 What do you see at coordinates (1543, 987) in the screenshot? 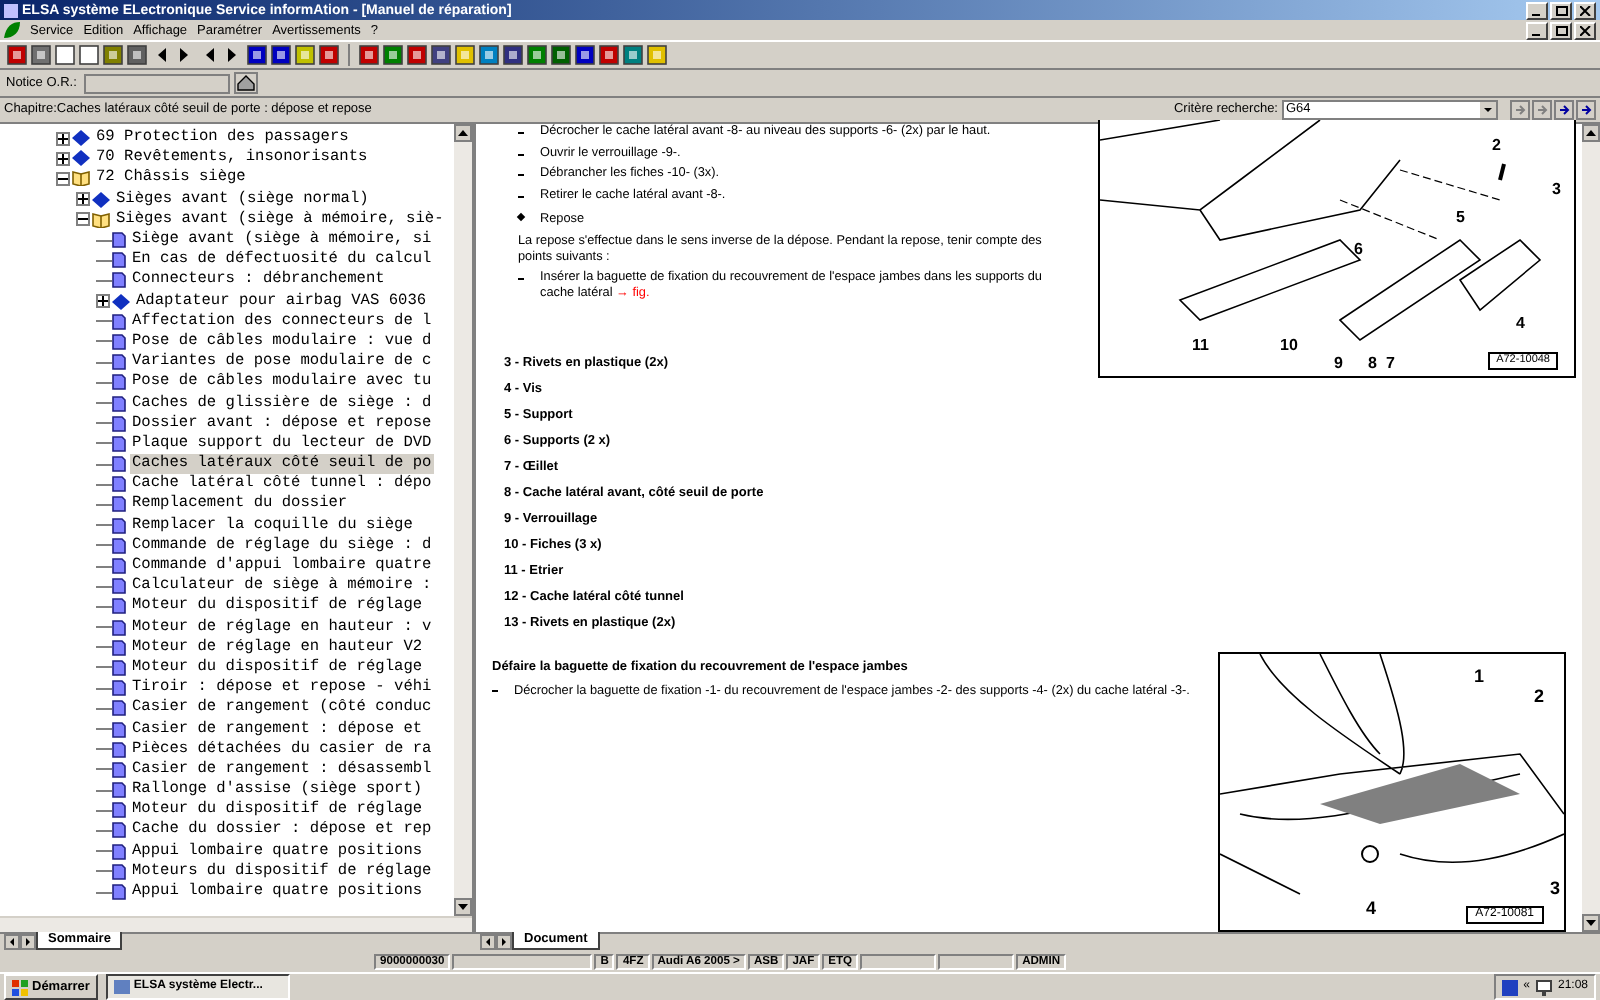
I see `monitor-icon` at bounding box center [1543, 987].